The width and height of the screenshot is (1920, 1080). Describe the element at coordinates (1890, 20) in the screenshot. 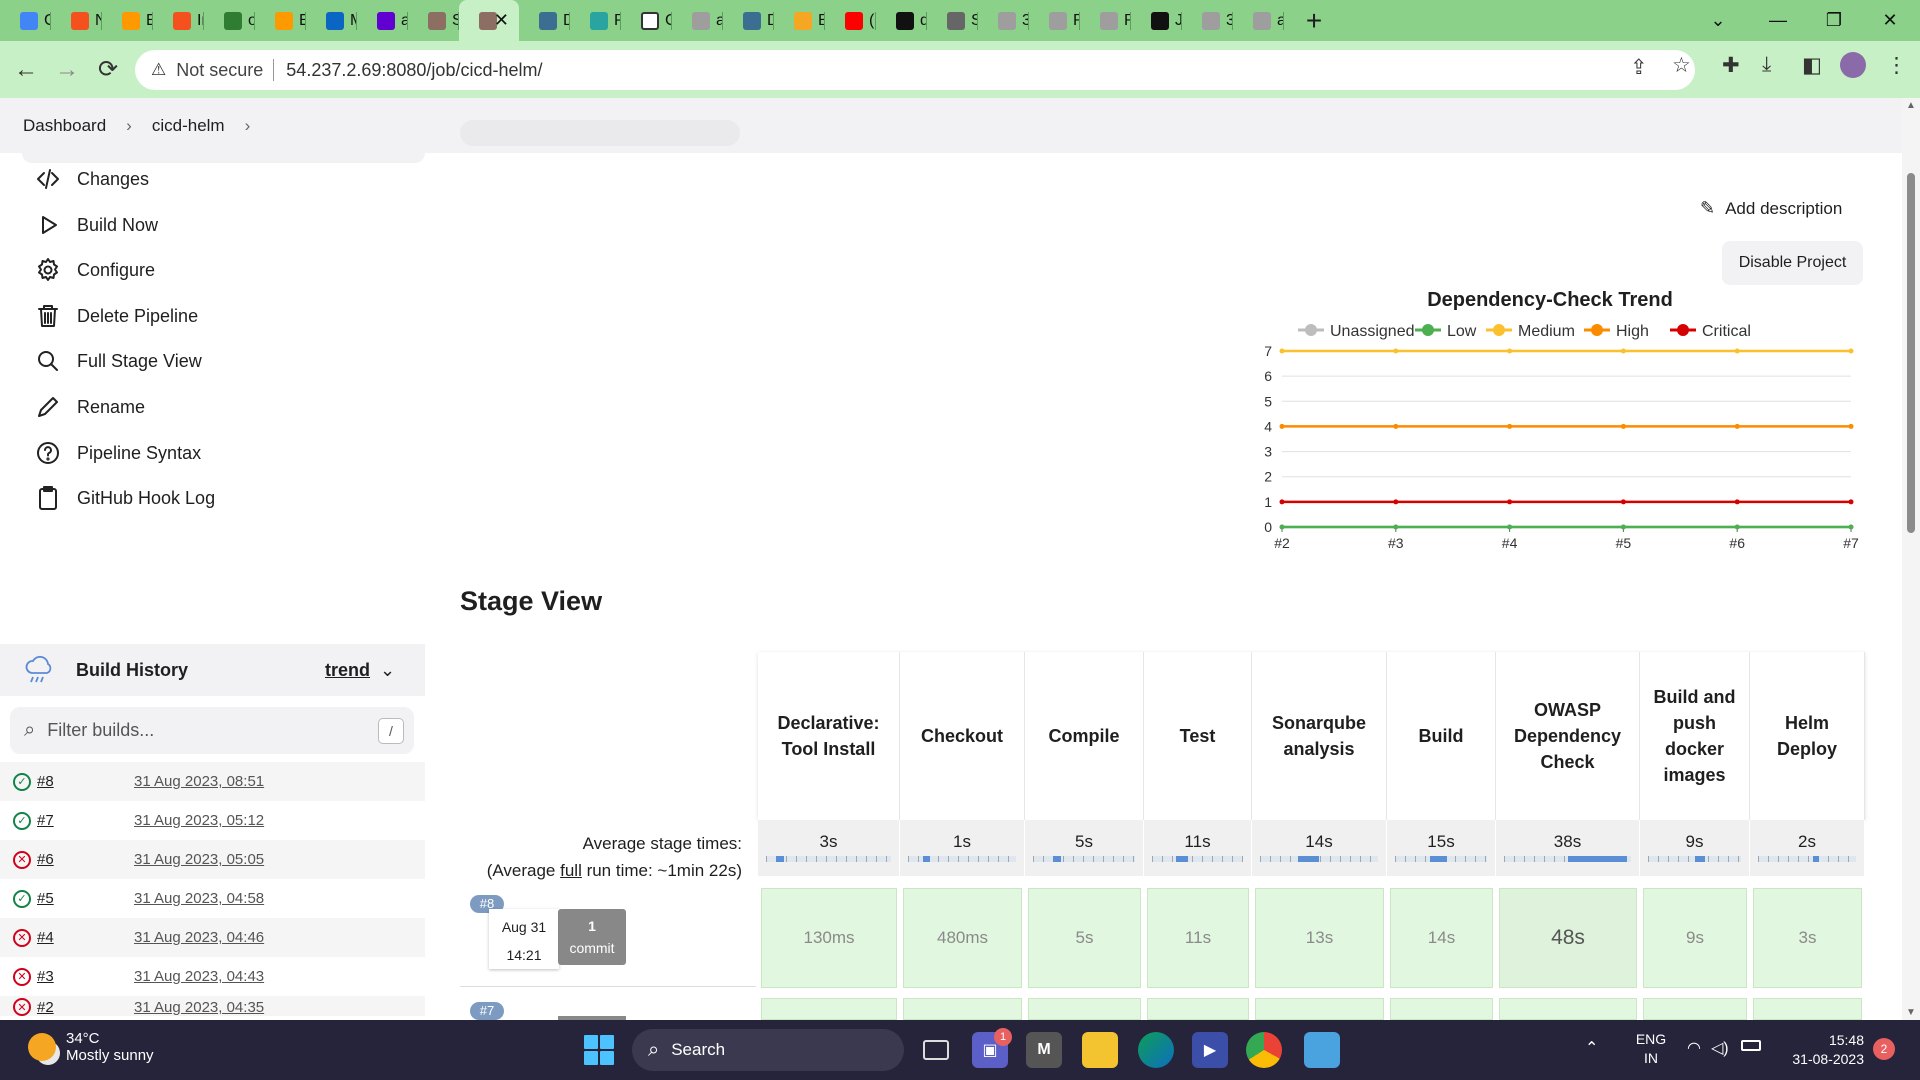

I see `close-window-button: ✕` at that location.